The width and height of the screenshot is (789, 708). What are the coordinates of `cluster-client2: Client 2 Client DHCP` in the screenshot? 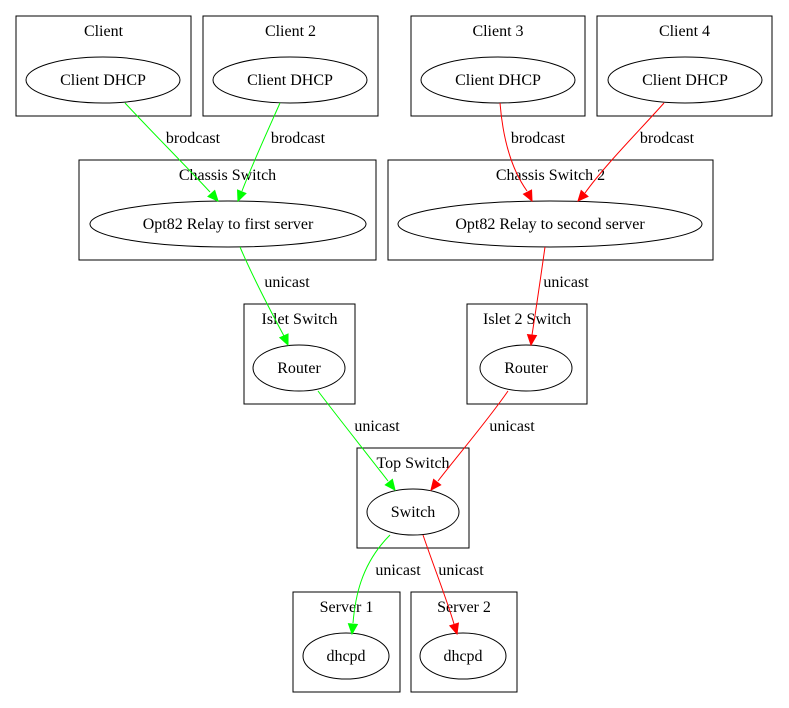 It's located at (290, 66).